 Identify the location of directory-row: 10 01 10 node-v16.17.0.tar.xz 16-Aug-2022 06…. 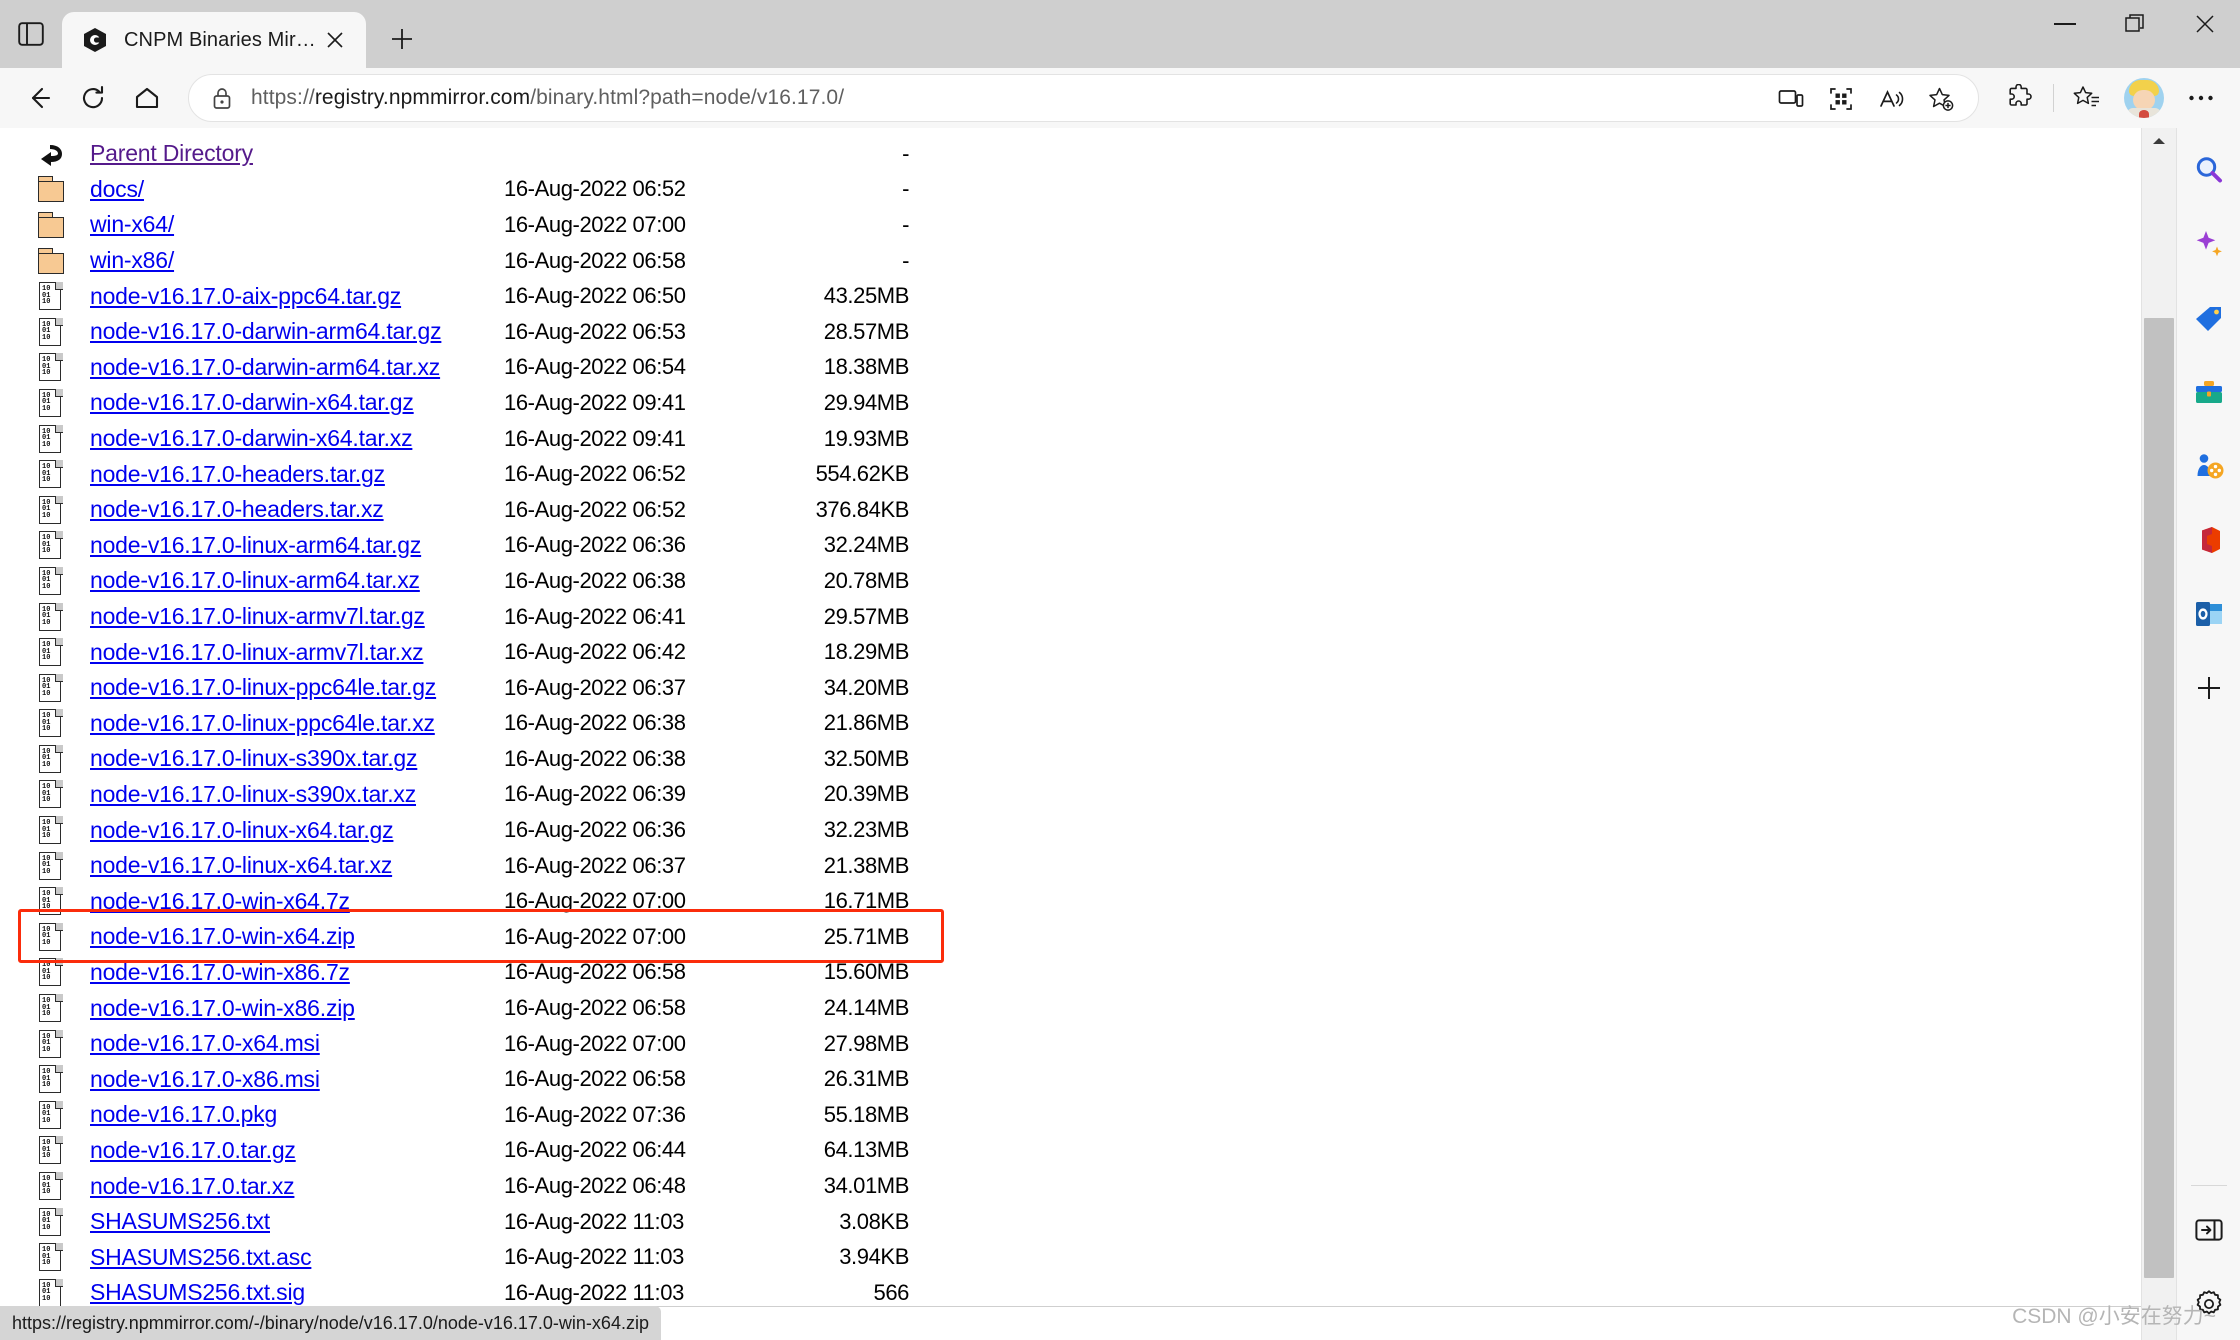
(454, 1186).